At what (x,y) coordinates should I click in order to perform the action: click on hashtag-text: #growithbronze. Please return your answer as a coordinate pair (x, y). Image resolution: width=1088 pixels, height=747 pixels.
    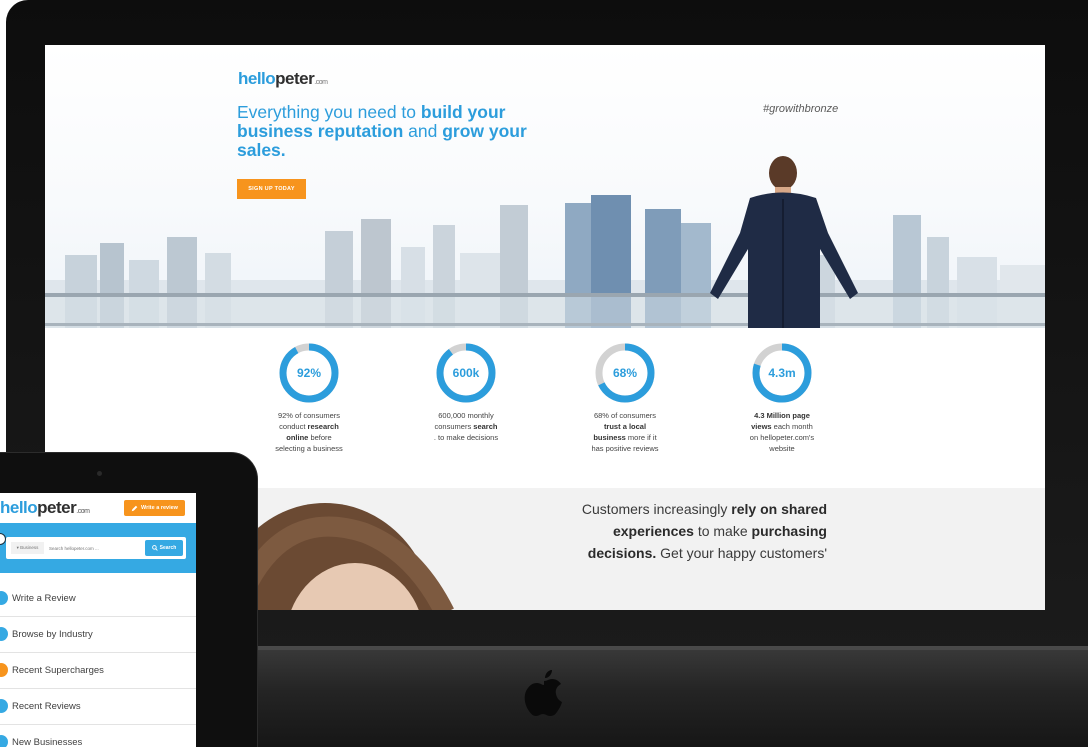
    Looking at the image, I should click on (801, 109).